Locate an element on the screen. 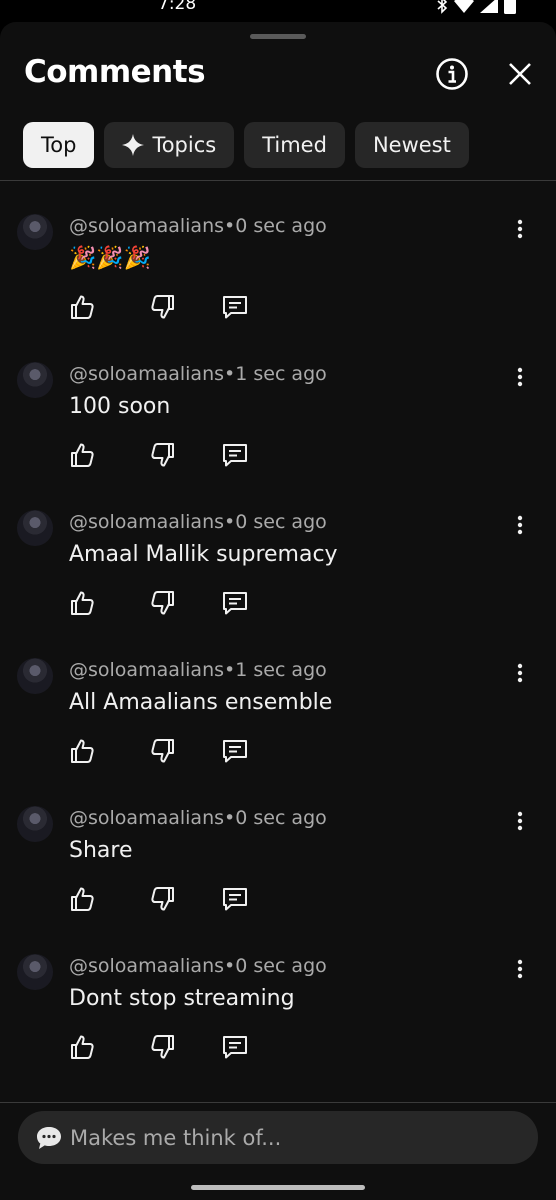 The height and width of the screenshot is (1200, 556). chip-timed: Timed is located at coordinates (294, 145).